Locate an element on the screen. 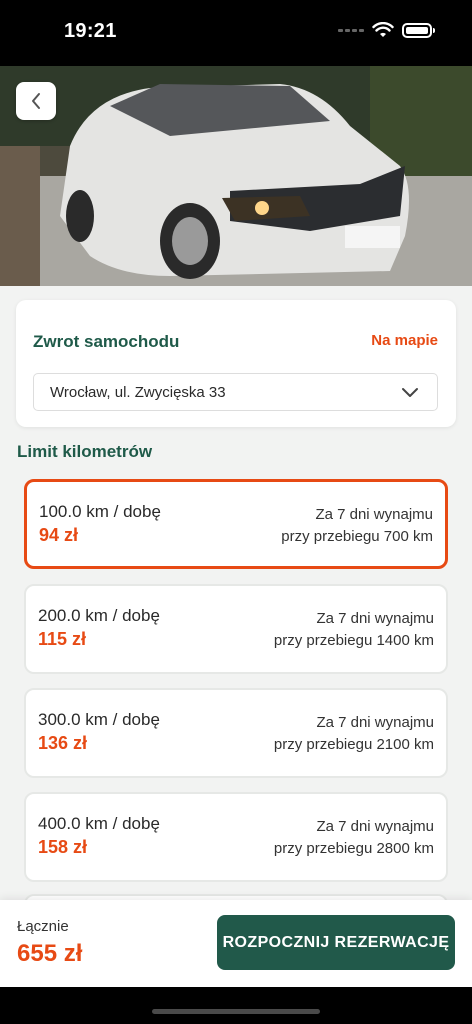 The height and width of the screenshot is (1024, 472). km-option-price: 94 zł is located at coordinates (59, 535).